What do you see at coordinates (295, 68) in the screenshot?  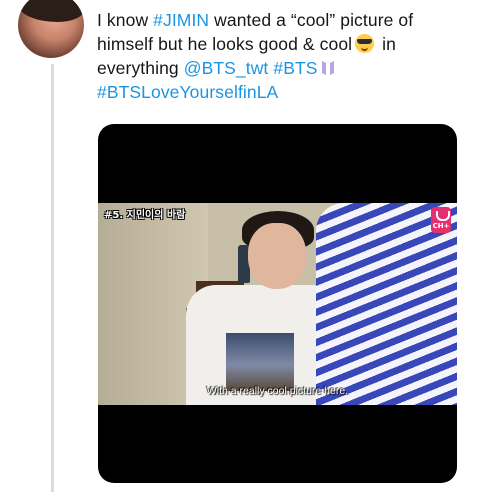 I see `hashtag-bts-link: #BTS` at bounding box center [295, 68].